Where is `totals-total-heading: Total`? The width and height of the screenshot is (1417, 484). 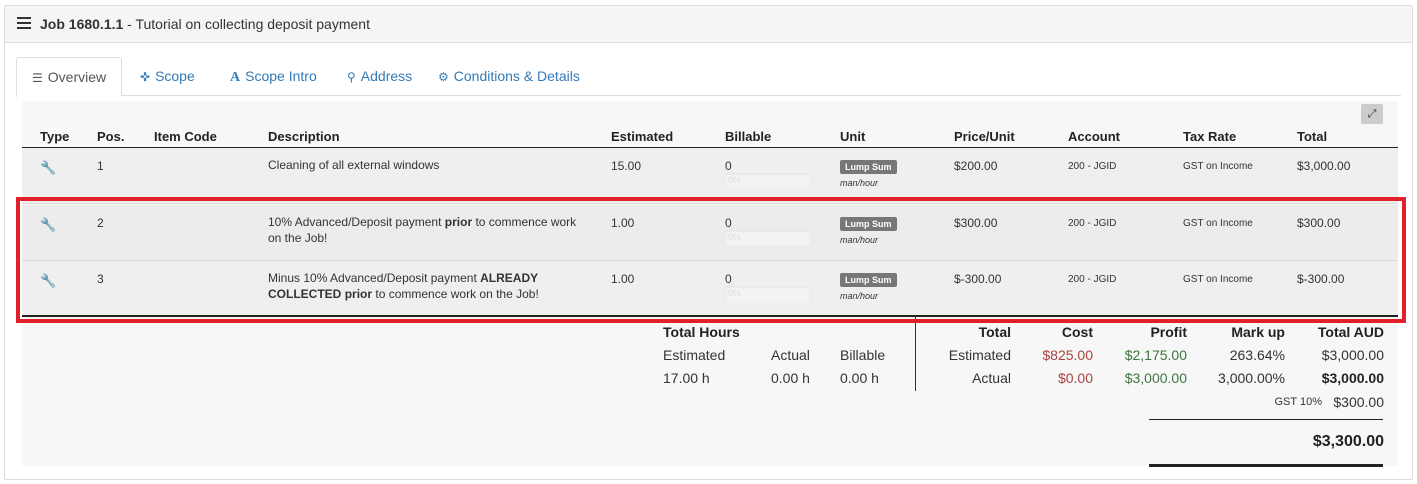 totals-total-heading: Total is located at coordinates (994, 332).